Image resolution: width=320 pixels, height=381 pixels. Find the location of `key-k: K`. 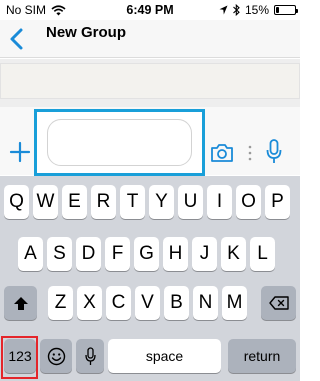

key-k: K is located at coordinates (233, 254).